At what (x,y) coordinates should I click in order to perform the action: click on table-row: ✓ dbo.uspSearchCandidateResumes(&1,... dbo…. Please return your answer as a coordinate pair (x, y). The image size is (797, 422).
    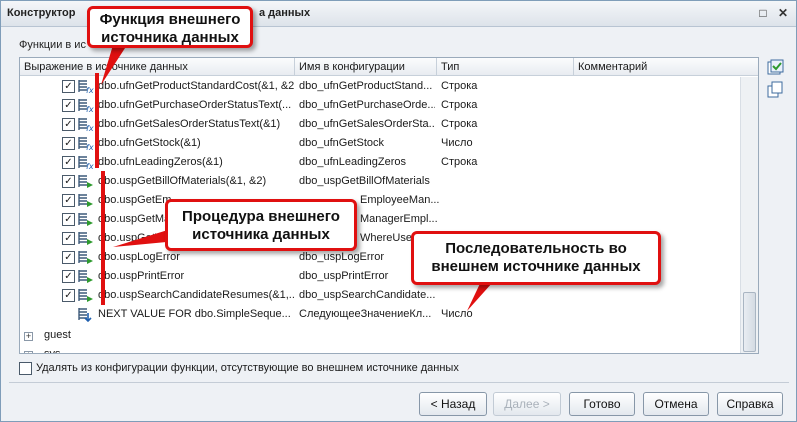
    Looking at the image, I should click on (380, 295).